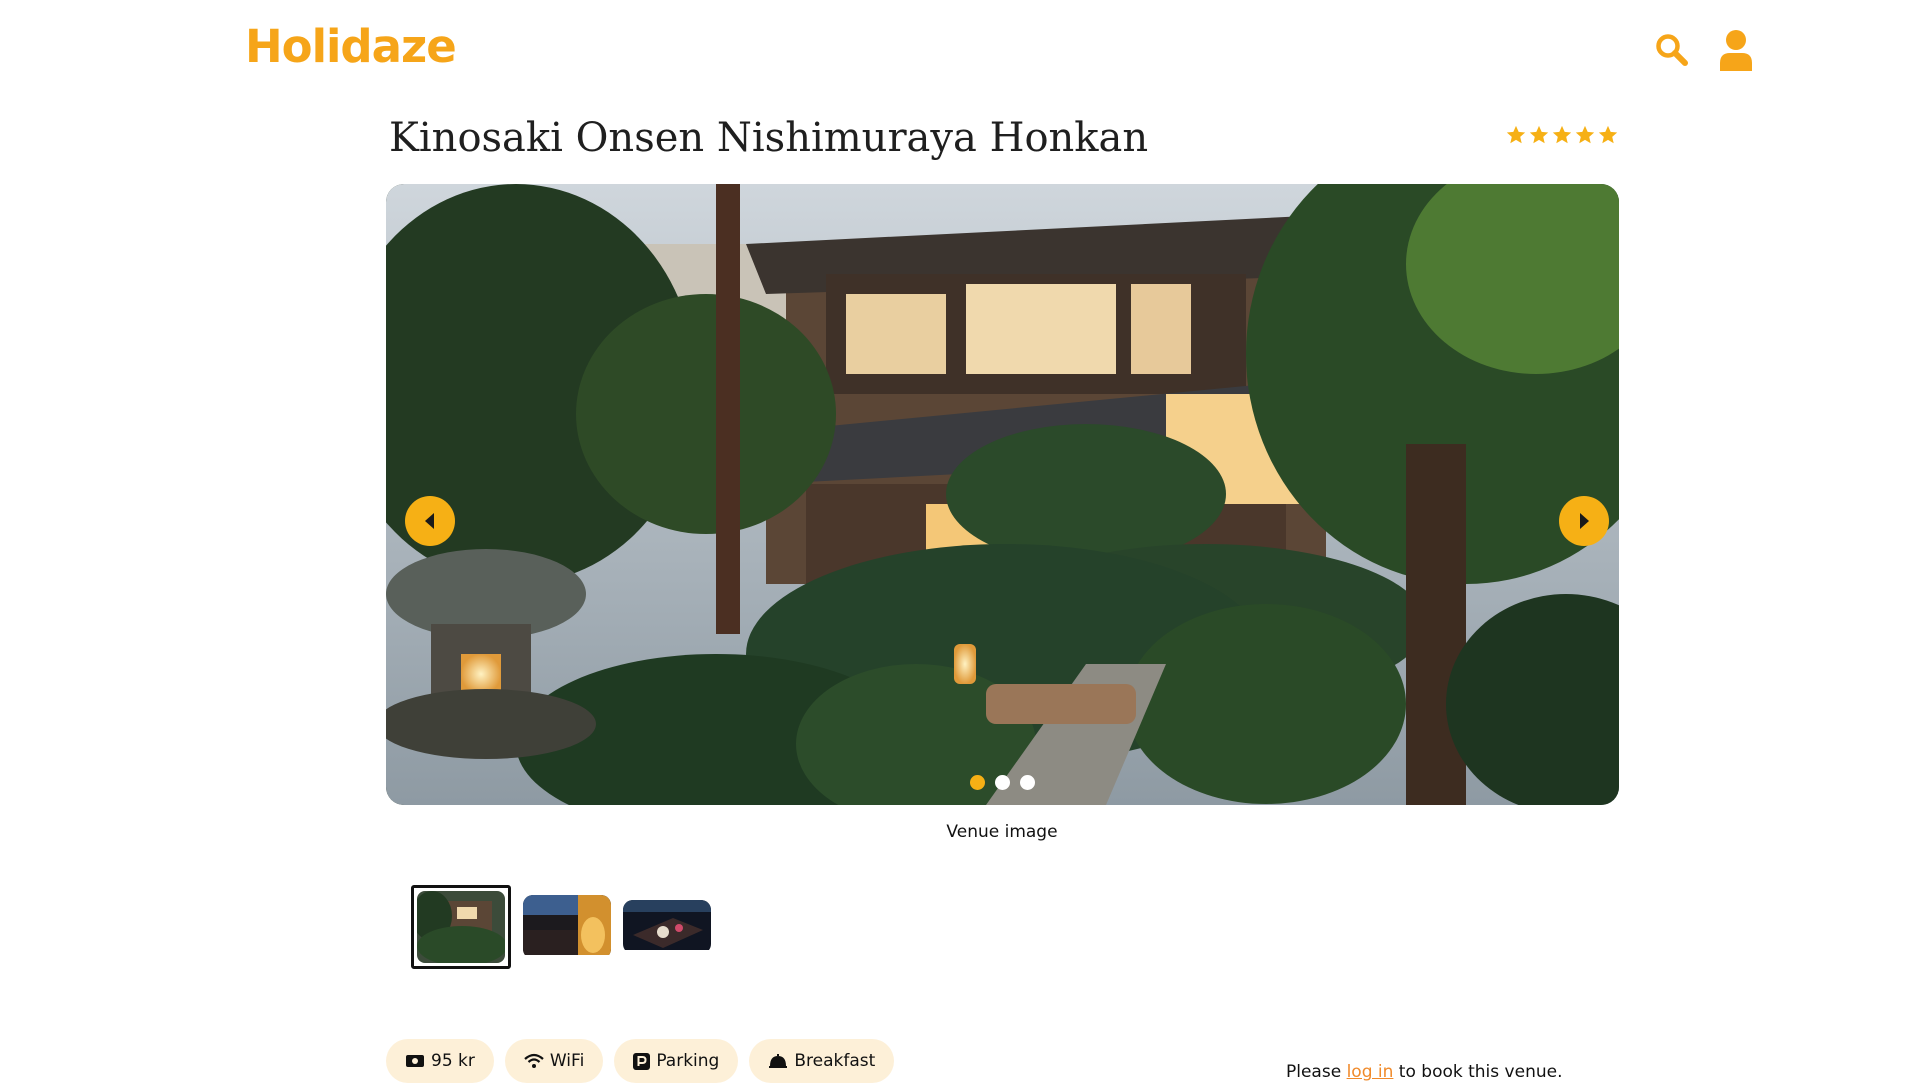 This screenshot has width=1928, height=1083. What do you see at coordinates (567, 1061) in the screenshot?
I see `amenity-label: WiFi` at bounding box center [567, 1061].